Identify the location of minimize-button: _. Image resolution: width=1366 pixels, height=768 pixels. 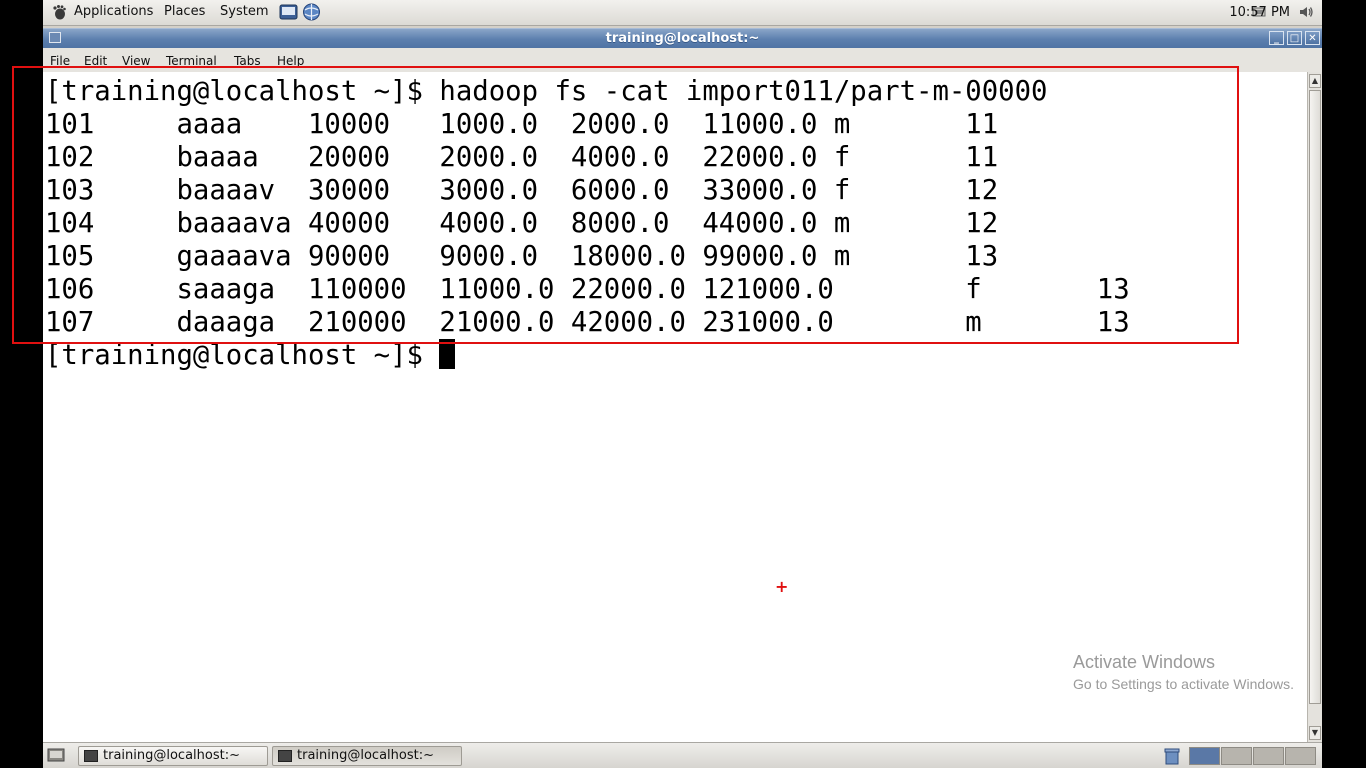
(1276, 38).